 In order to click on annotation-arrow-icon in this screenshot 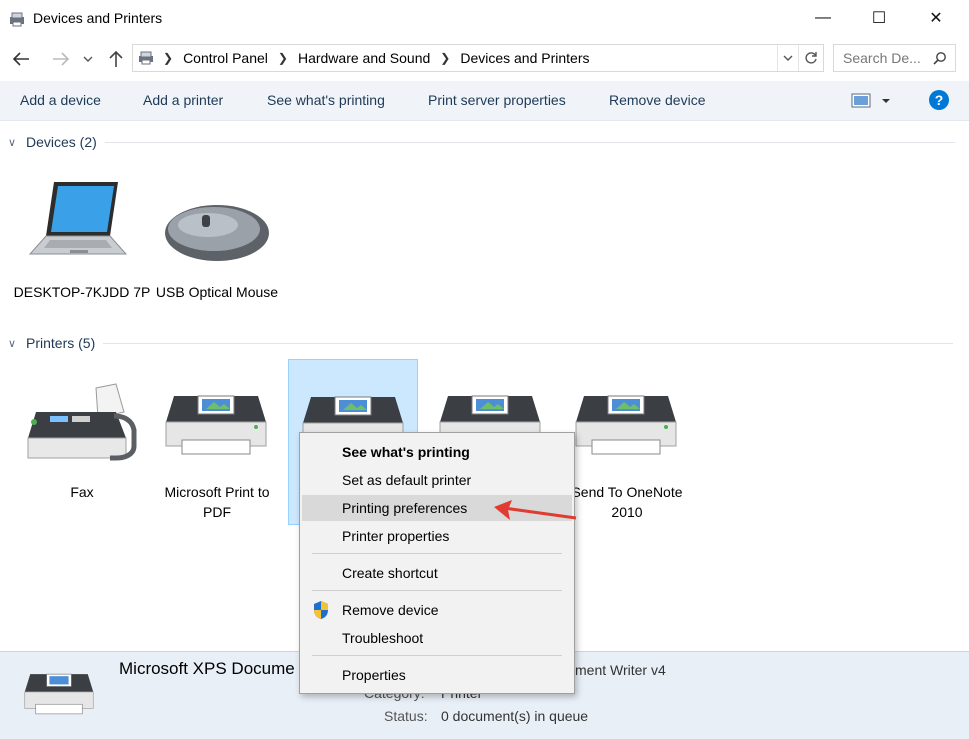, I will do `click(535, 510)`.